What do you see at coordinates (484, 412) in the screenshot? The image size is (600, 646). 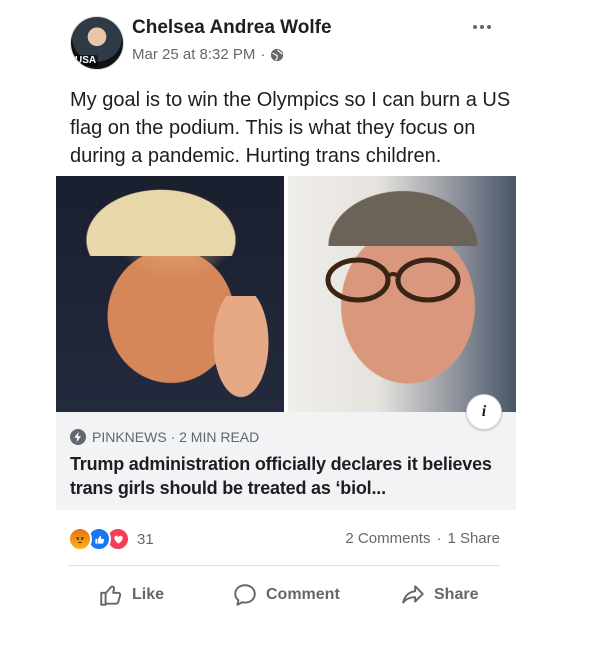 I see `info-icon: i` at bounding box center [484, 412].